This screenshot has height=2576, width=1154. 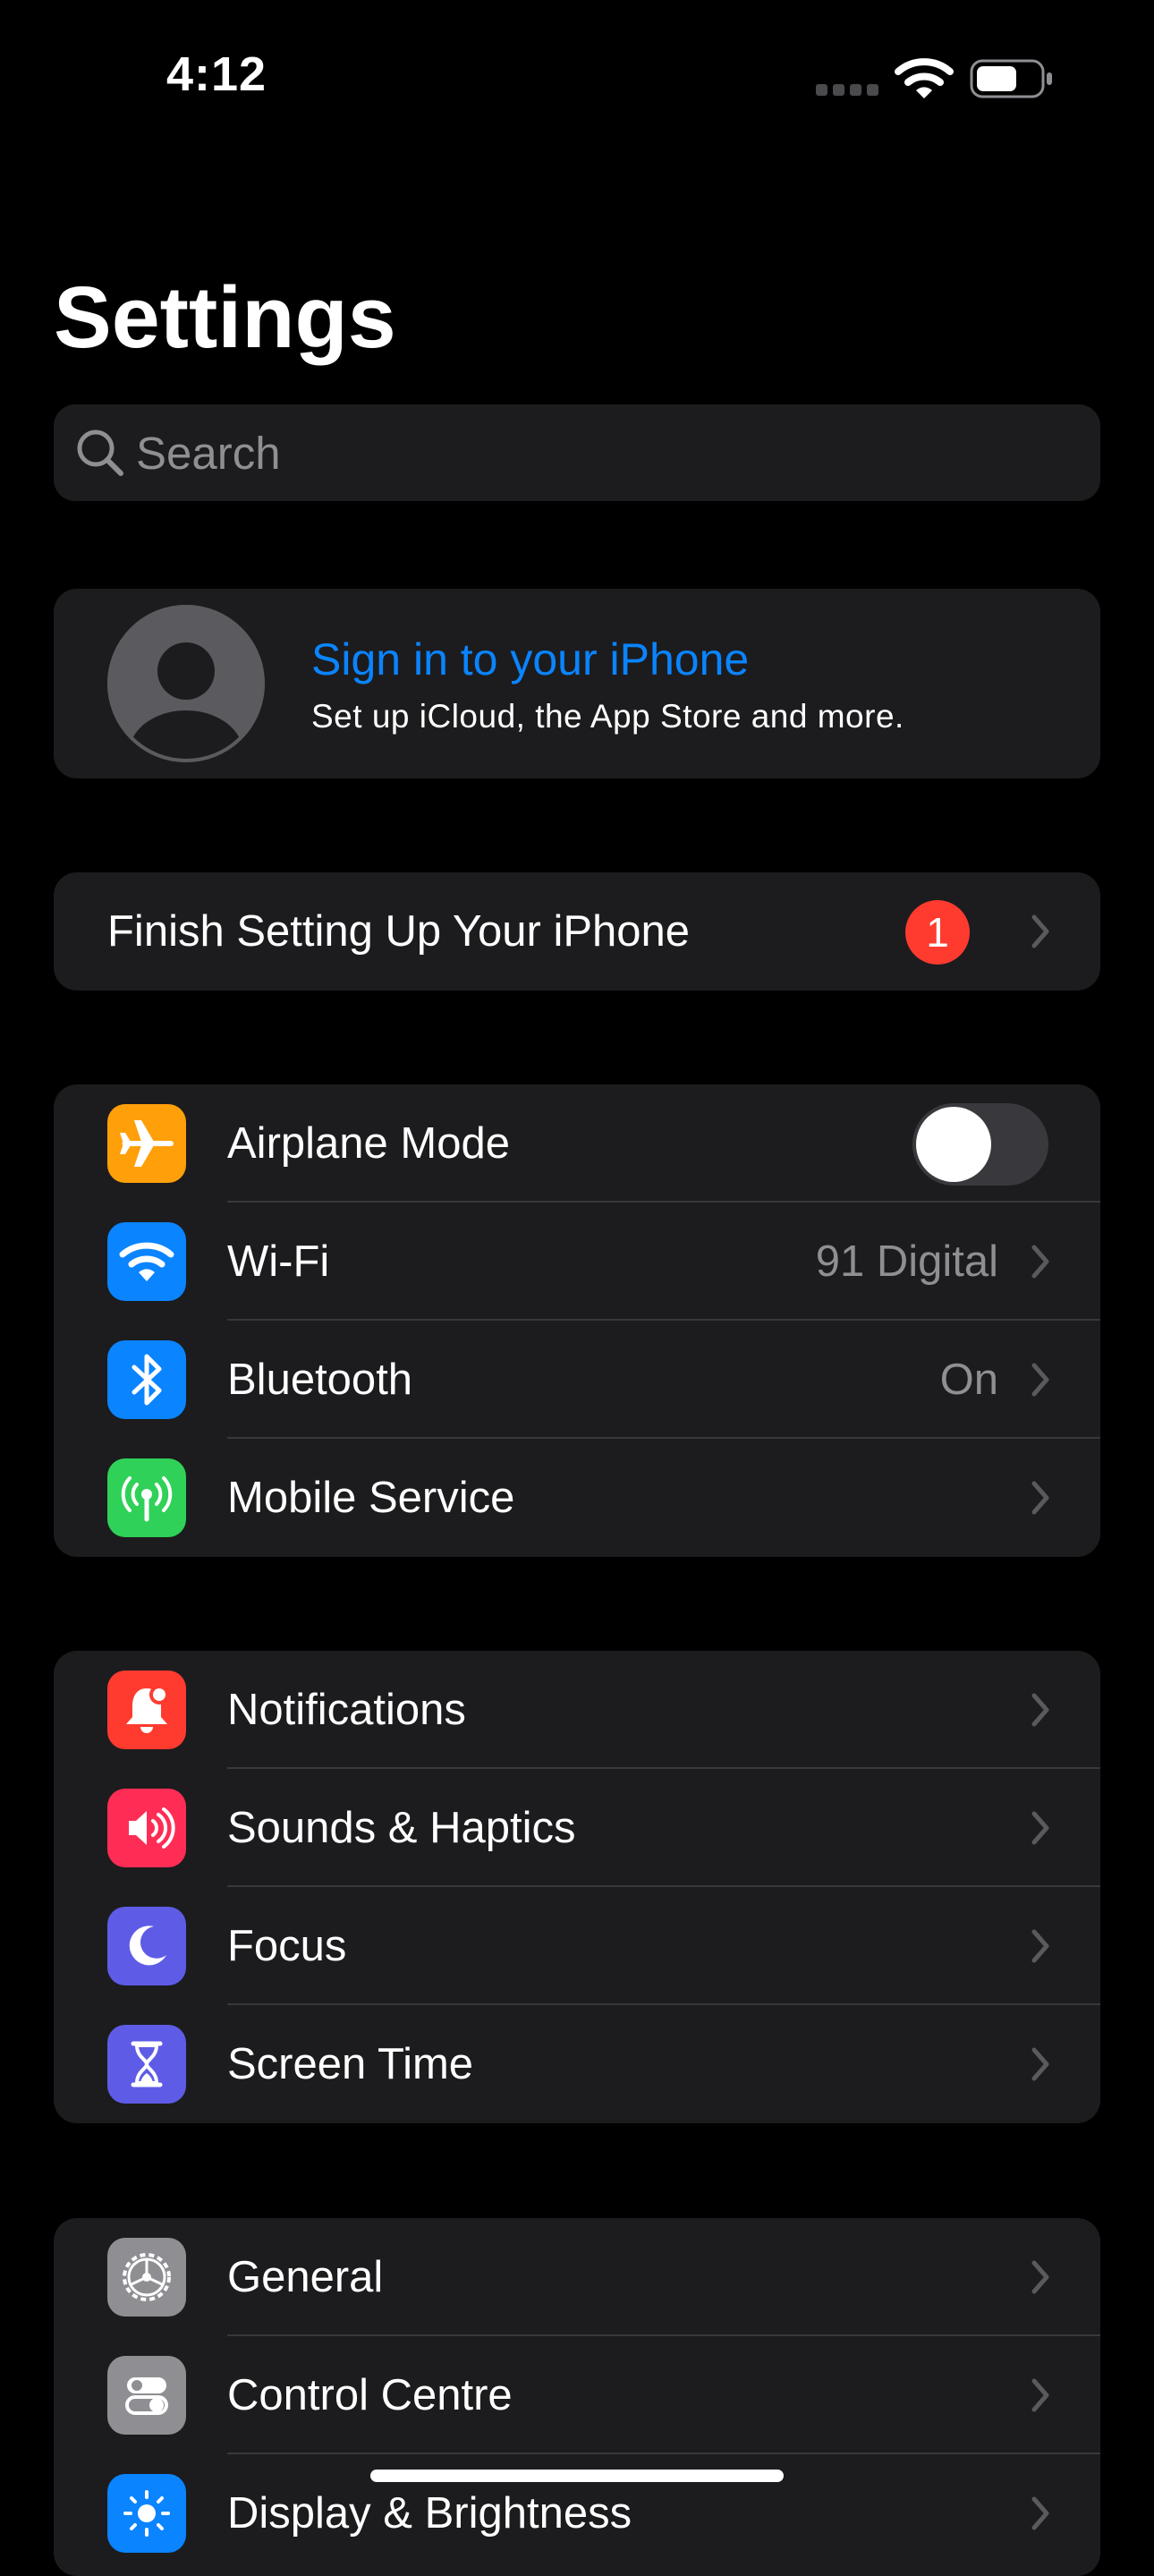 What do you see at coordinates (146, 2064) in the screenshot?
I see `hourglass-icon` at bounding box center [146, 2064].